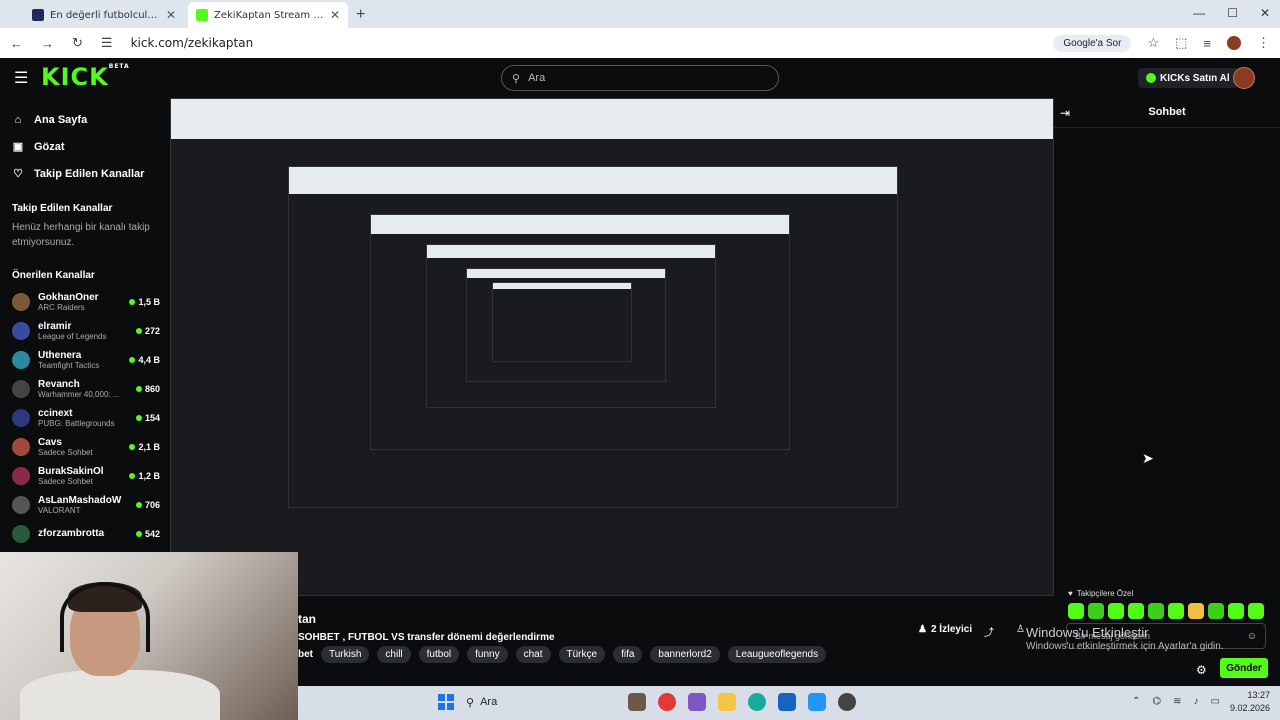 This screenshot has width=1280, height=720. Describe the element at coordinates (1263, 43) in the screenshot. I see `more-menu-icon: ⋮` at that location.